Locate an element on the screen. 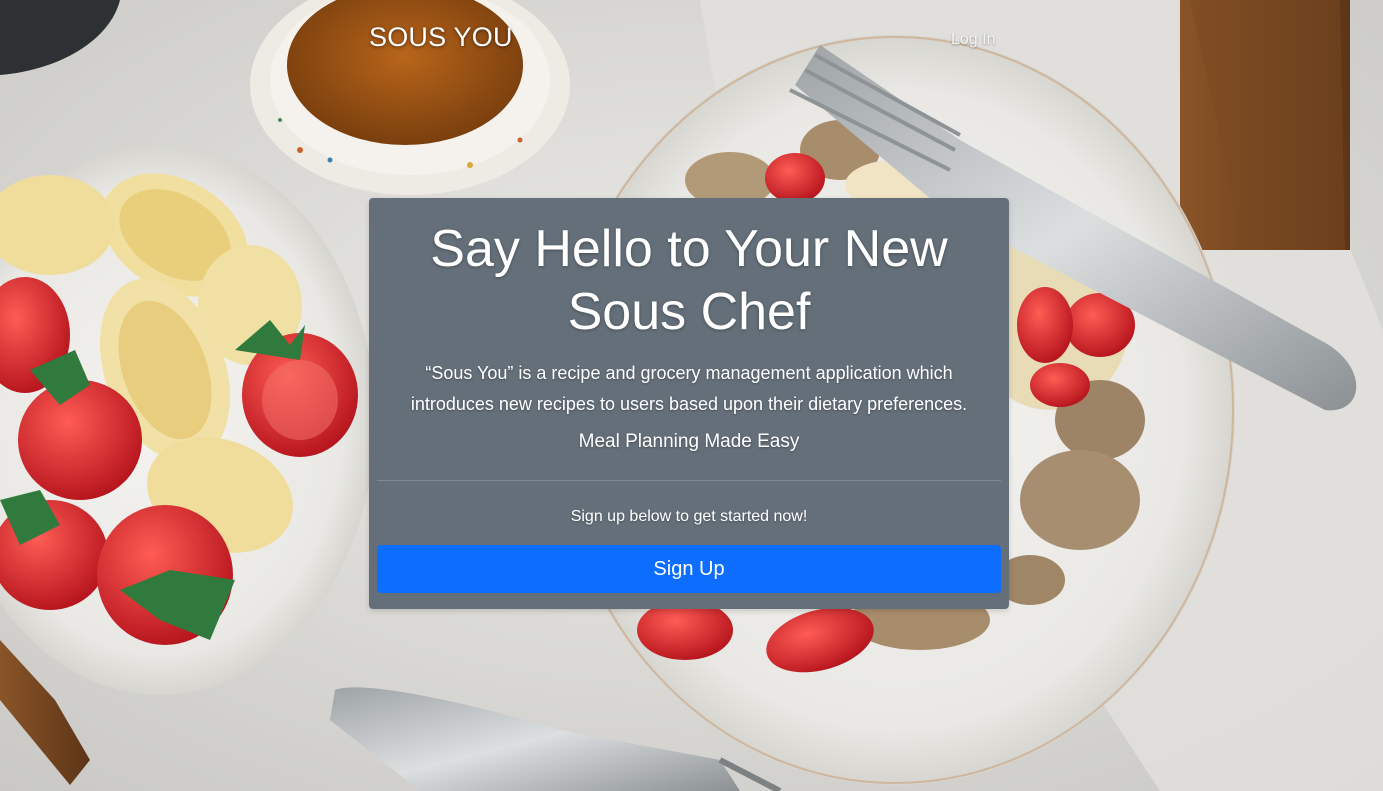  brand-logo: SOUS YOU is located at coordinates (441, 37).